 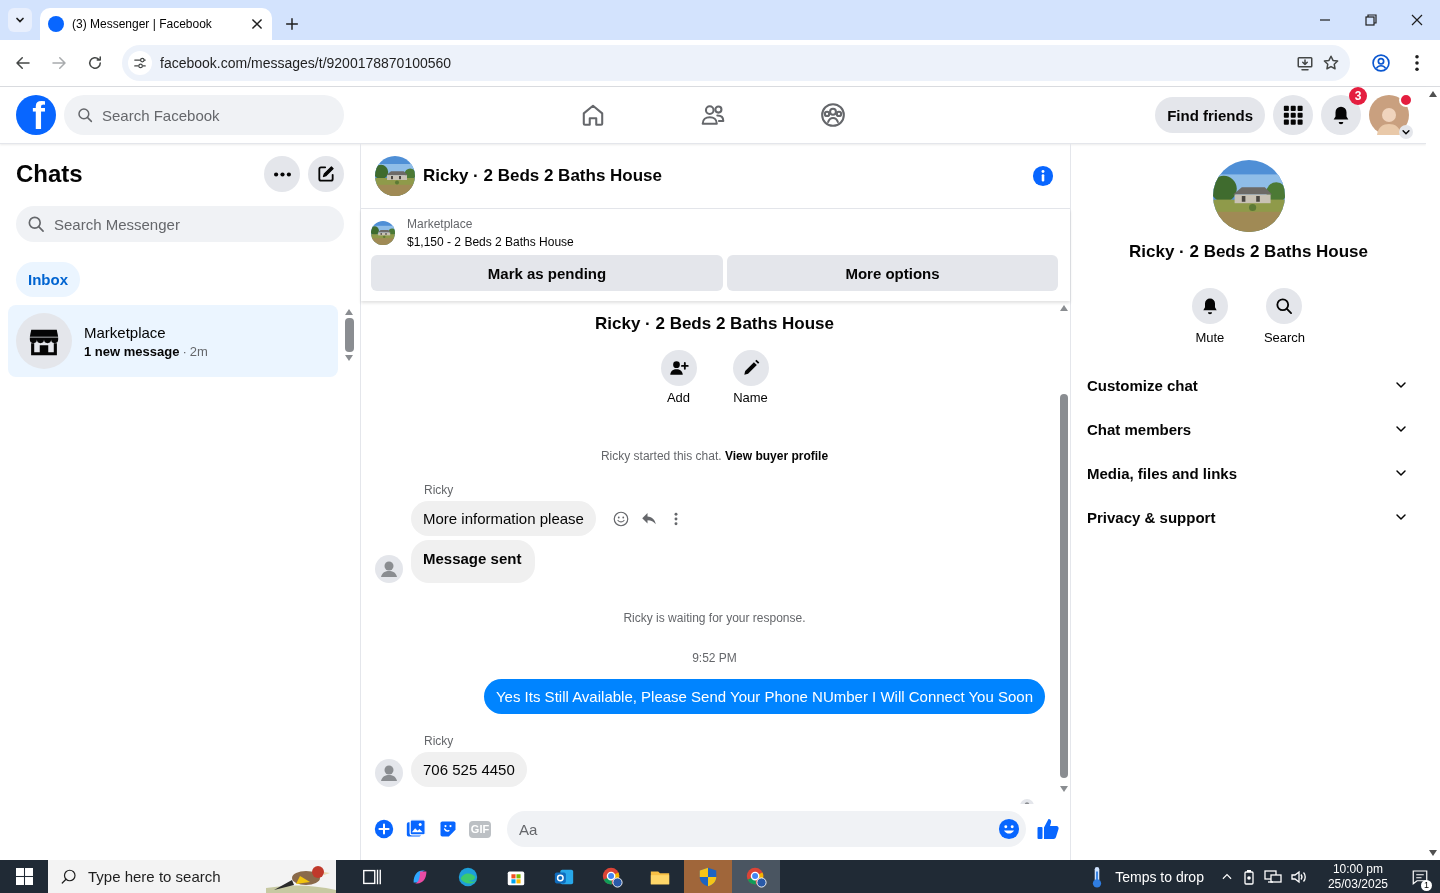 What do you see at coordinates (750, 397) in the screenshot?
I see `action-label: Name` at bounding box center [750, 397].